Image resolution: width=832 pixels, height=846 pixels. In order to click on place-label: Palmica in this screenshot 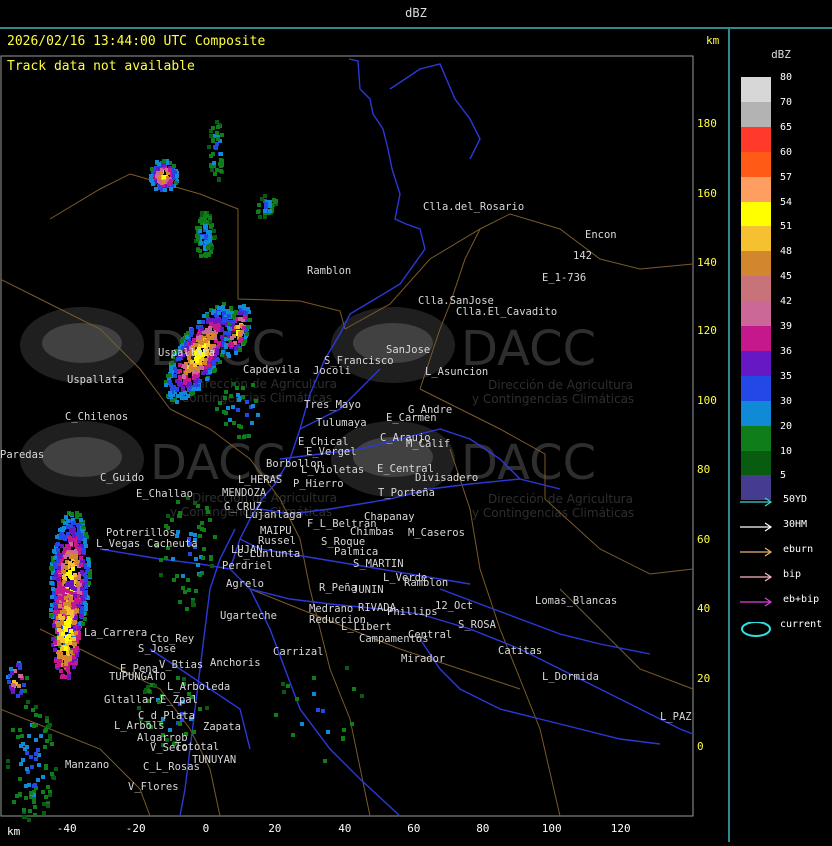, I will do `click(356, 552)`.